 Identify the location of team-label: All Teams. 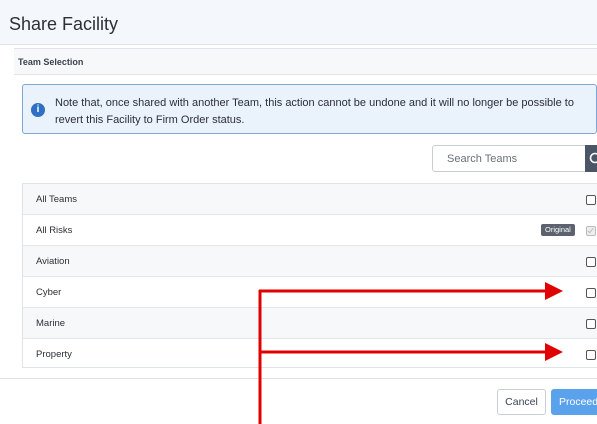
(57, 199).